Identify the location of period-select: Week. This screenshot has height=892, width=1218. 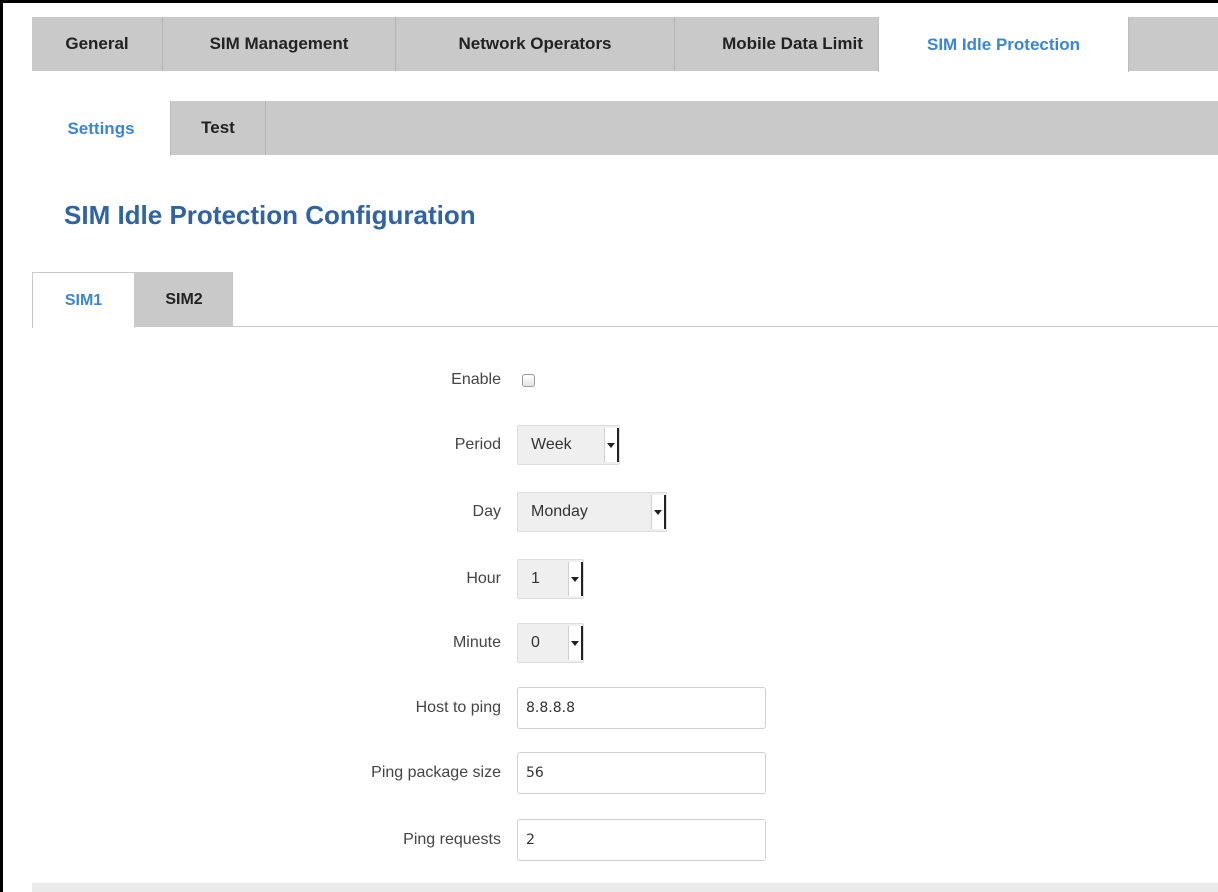
(568, 445).